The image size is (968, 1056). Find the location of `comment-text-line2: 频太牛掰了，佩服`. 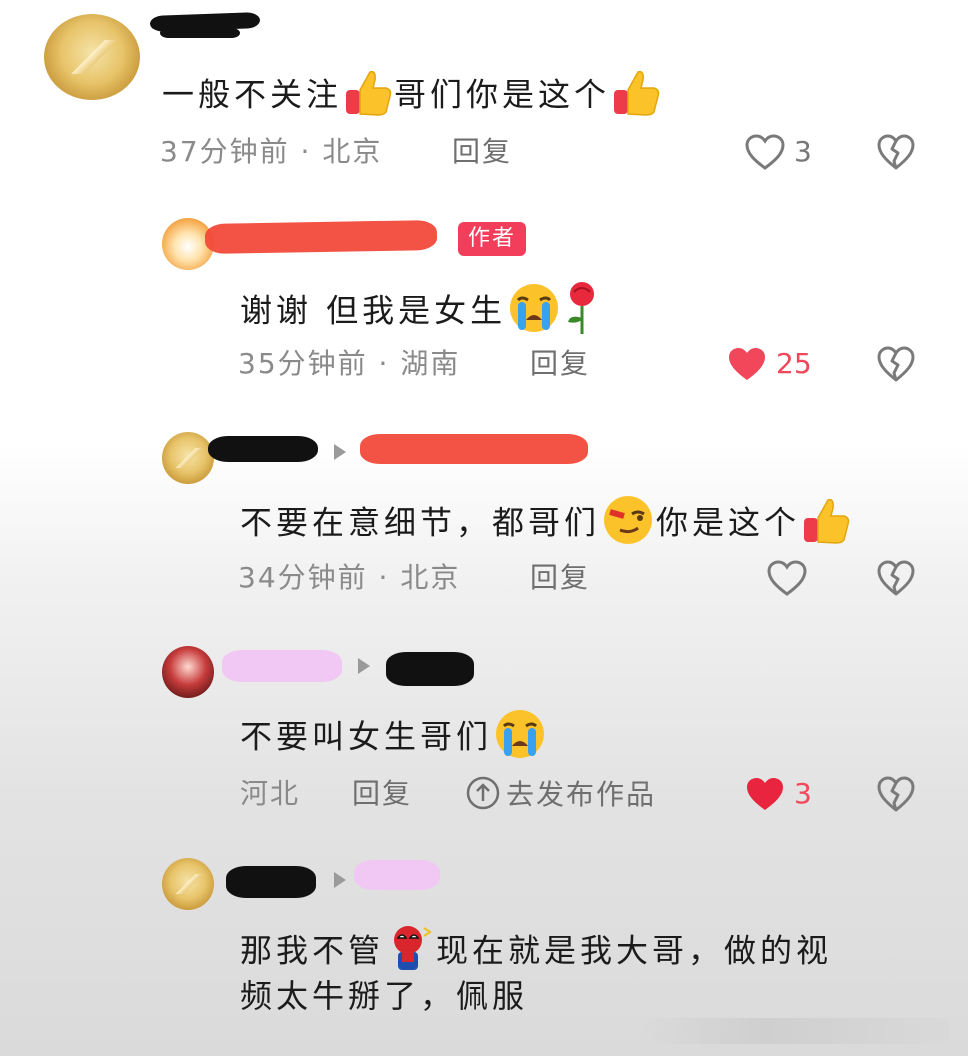

comment-text-line2: 频太牛掰了，佩服 is located at coordinates (384, 996).